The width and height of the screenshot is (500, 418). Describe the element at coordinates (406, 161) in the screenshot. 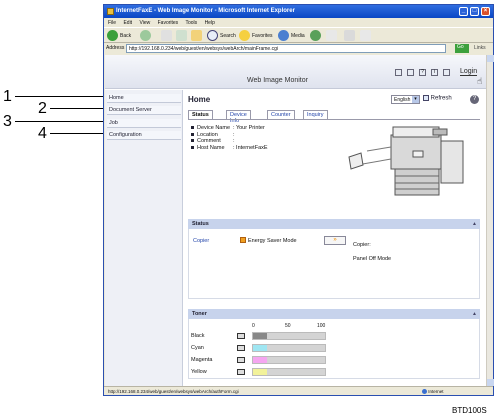

I see `printer-illustration` at that location.